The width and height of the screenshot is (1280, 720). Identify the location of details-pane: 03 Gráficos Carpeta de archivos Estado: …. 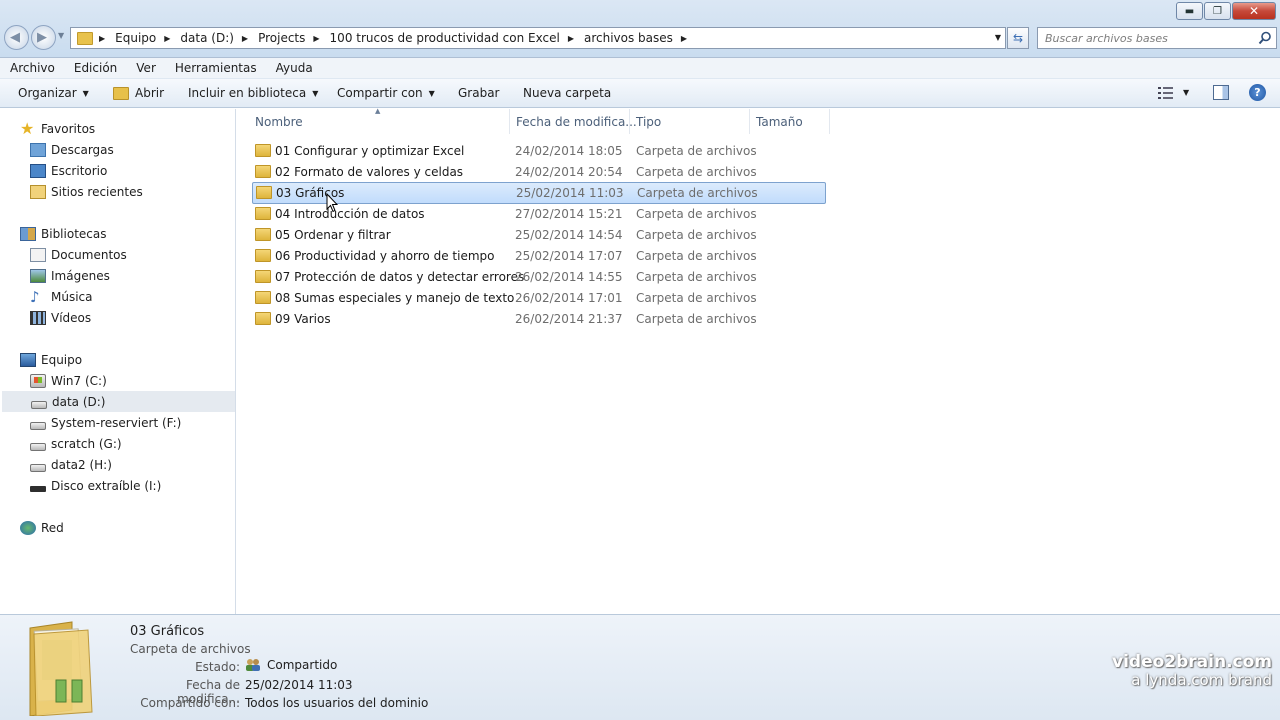
(640, 667).